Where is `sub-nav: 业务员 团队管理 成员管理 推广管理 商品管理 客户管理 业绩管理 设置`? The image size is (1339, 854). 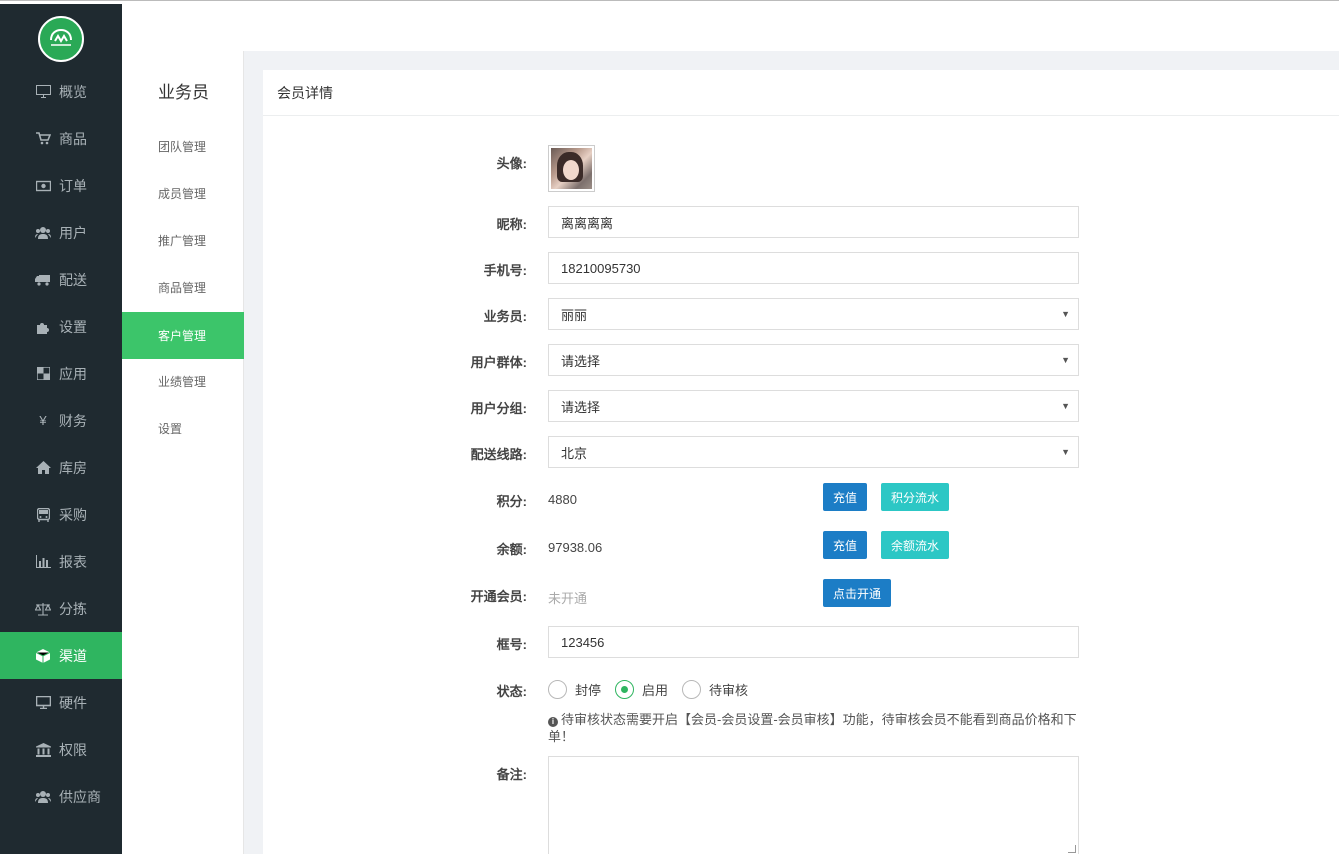 sub-nav: 业务员 团队管理 成员管理 推广管理 商品管理 客户管理 业绩管理 设置 is located at coordinates (183, 452).